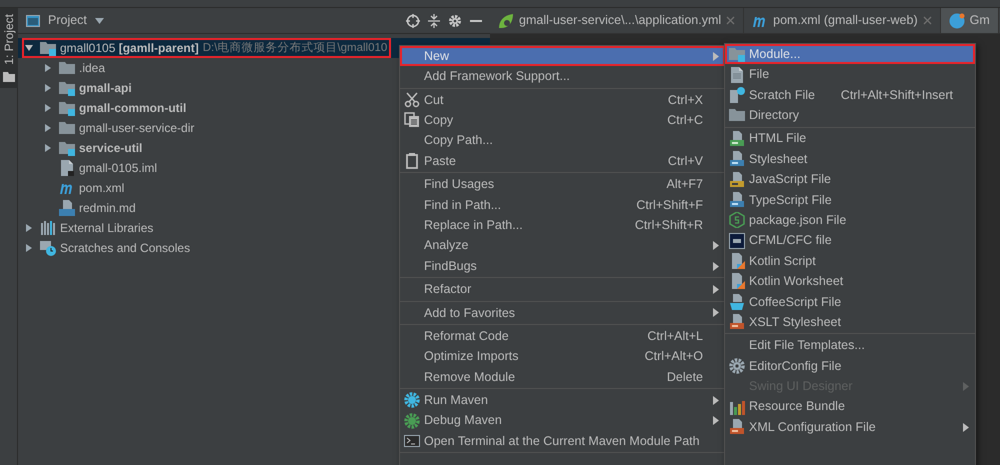 This screenshot has width=1000, height=465. What do you see at coordinates (562, 246) in the screenshot?
I see `menu-item: Analyze` at bounding box center [562, 246].